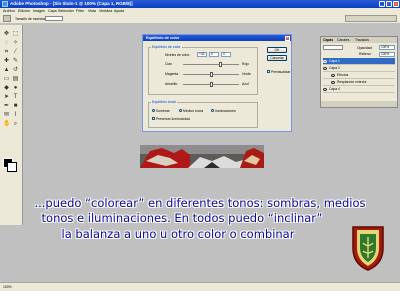 The image size is (400, 291). What do you see at coordinates (6, 106) in the screenshot?
I see `pen-tool-icon: ✒` at bounding box center [6, 106].